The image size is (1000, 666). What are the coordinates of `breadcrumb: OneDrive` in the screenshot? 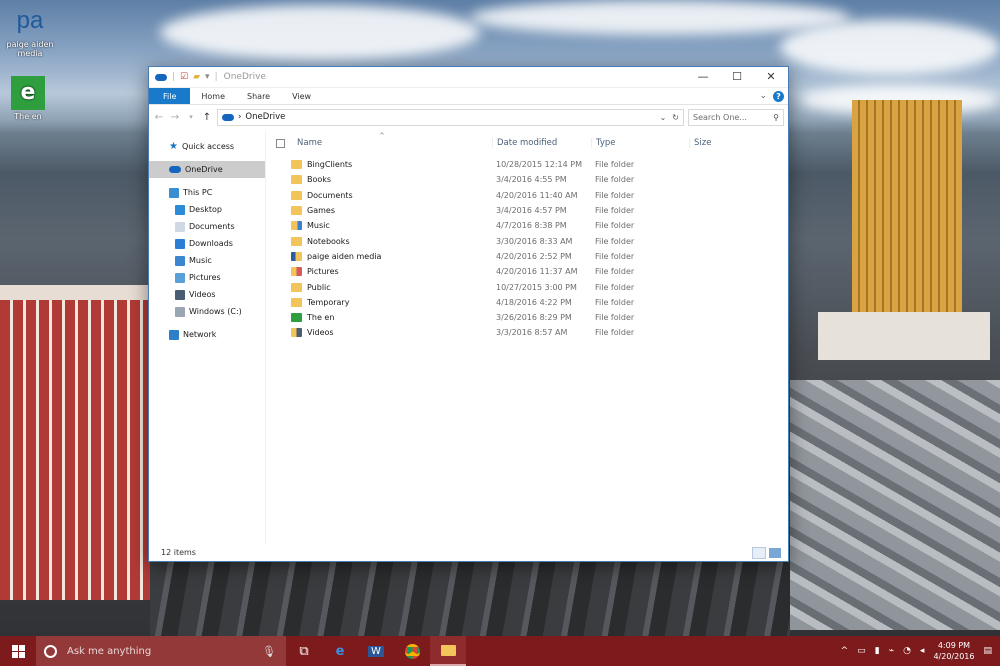 It's located at (265, 117).